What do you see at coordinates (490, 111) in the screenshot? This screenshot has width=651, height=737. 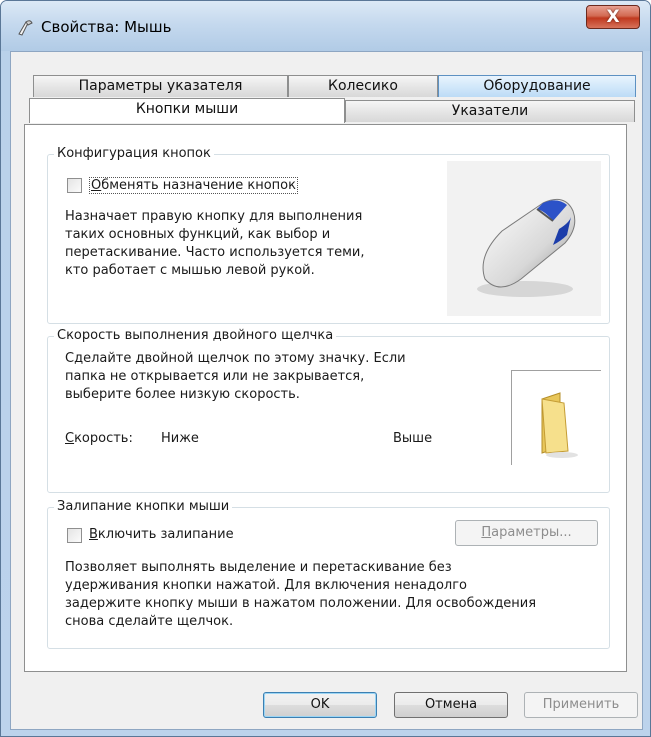 I see `tab-pointers: Указатели` at bounding box center [490, 111].